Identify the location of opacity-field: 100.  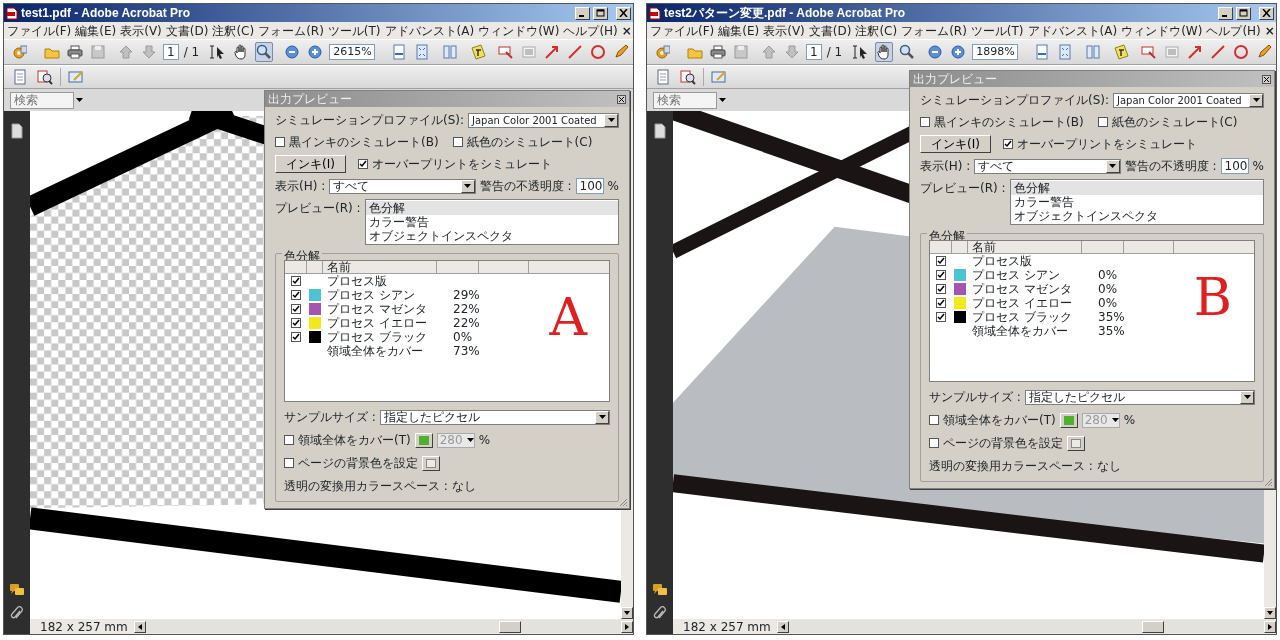
(589, 186).